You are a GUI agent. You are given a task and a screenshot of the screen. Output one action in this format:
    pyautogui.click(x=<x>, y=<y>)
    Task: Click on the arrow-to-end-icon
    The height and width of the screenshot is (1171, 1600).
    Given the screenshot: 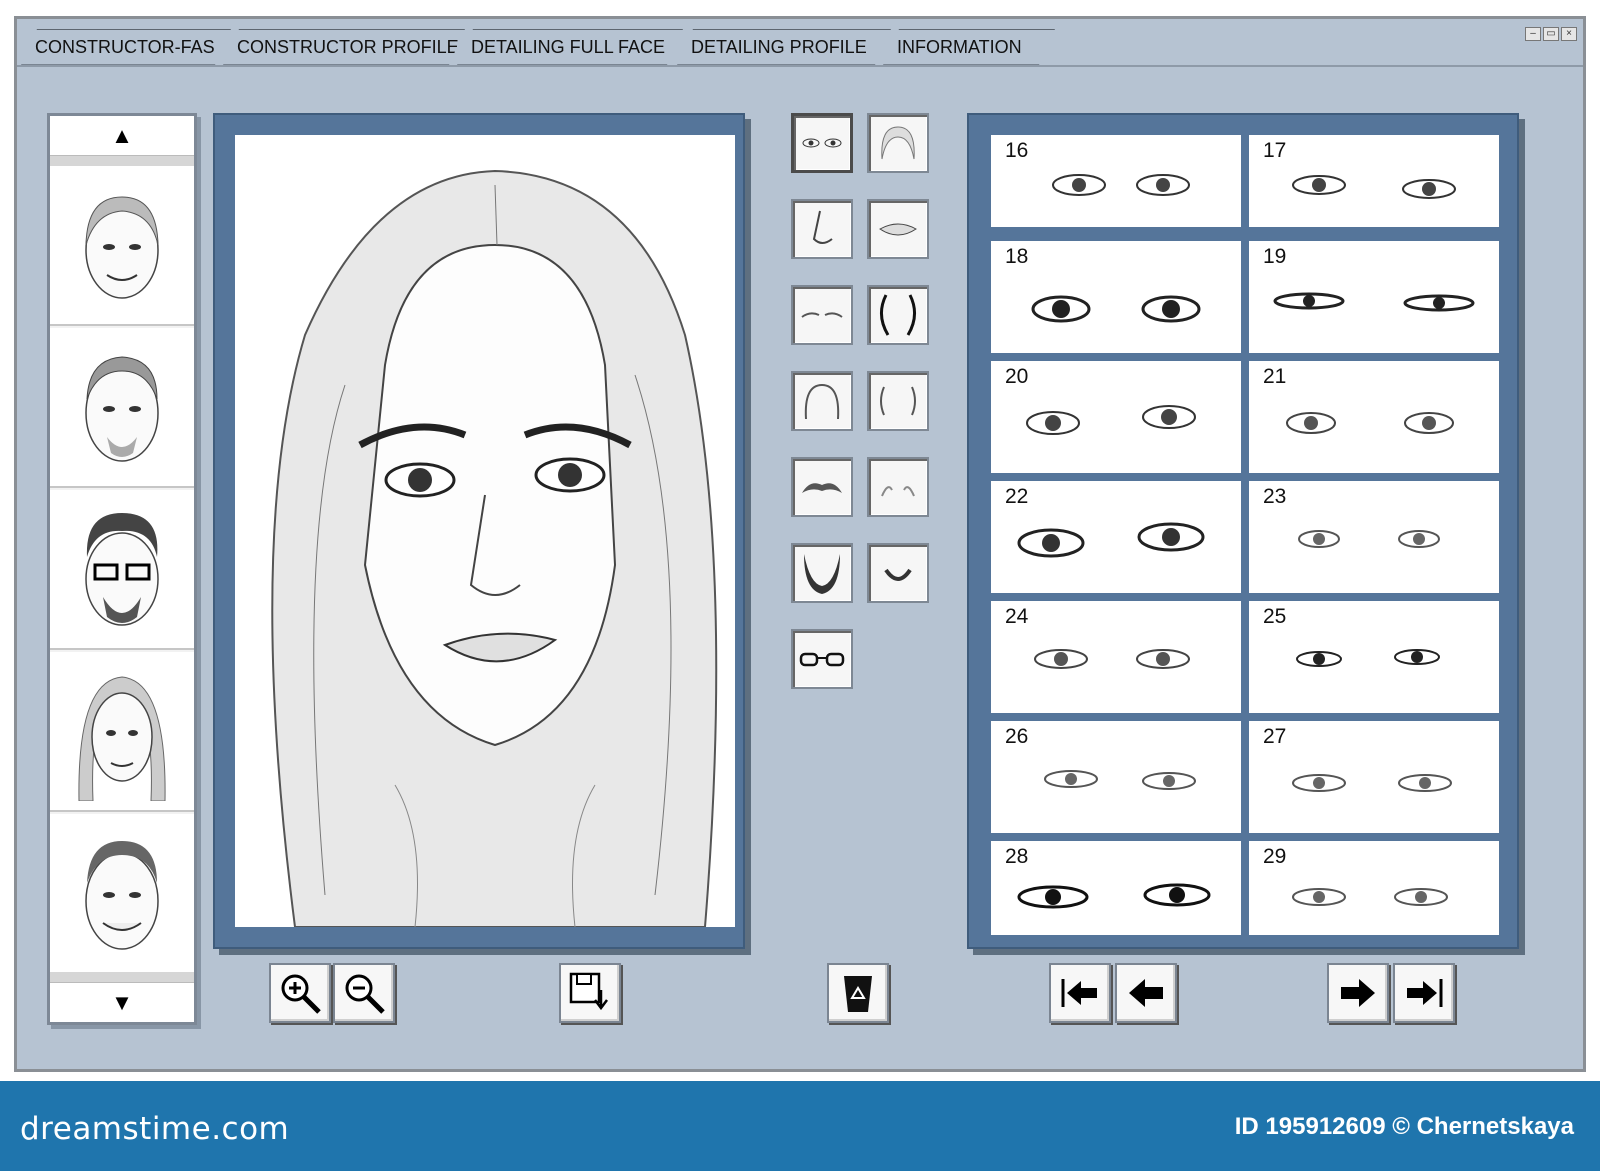 What is the action you would take?
    pyautogui.click(x=1425, y=993)
    